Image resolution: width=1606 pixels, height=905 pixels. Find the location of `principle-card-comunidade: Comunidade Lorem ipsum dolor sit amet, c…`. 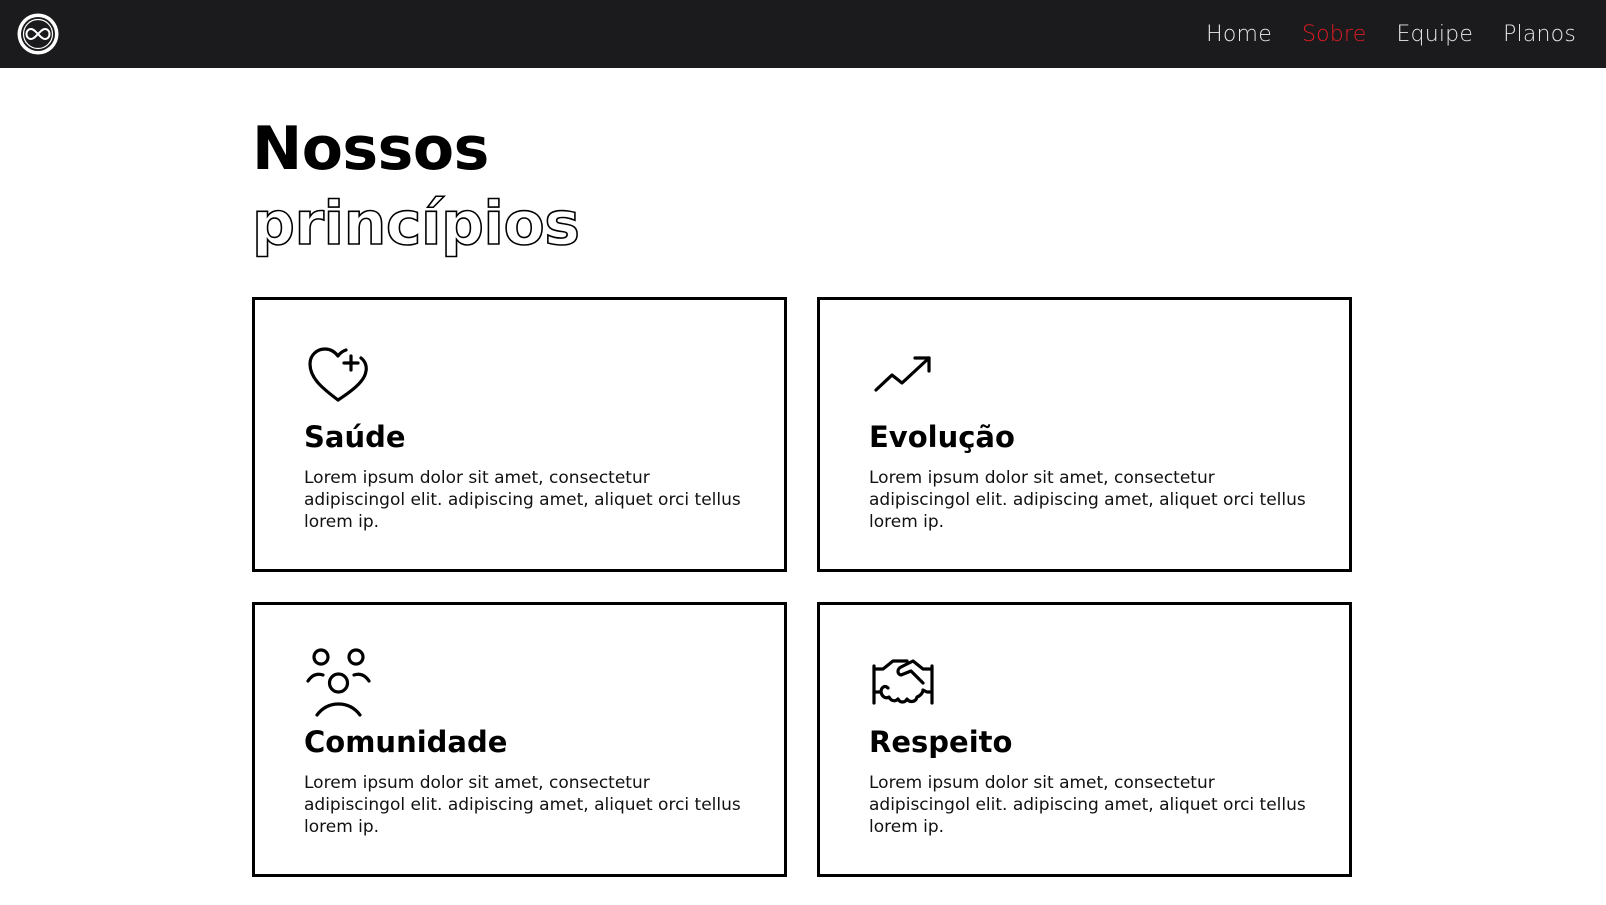

principle-card-comunidade: Comunidade Lorem ipsum dolor sit amet, c… is located at coordinates (519, 739).